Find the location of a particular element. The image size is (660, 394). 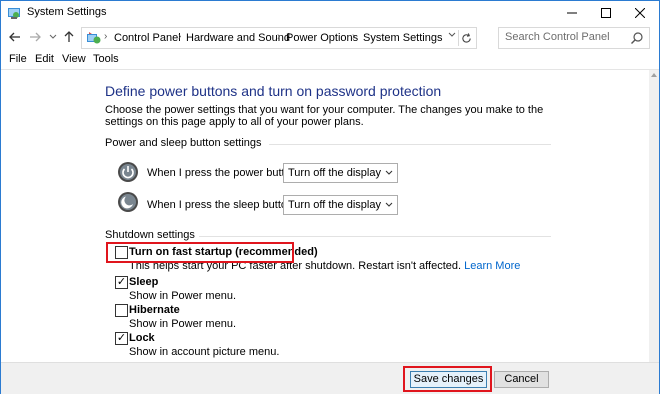

footer-bar: Save changes Cancel is located at coordinates (330, 378).